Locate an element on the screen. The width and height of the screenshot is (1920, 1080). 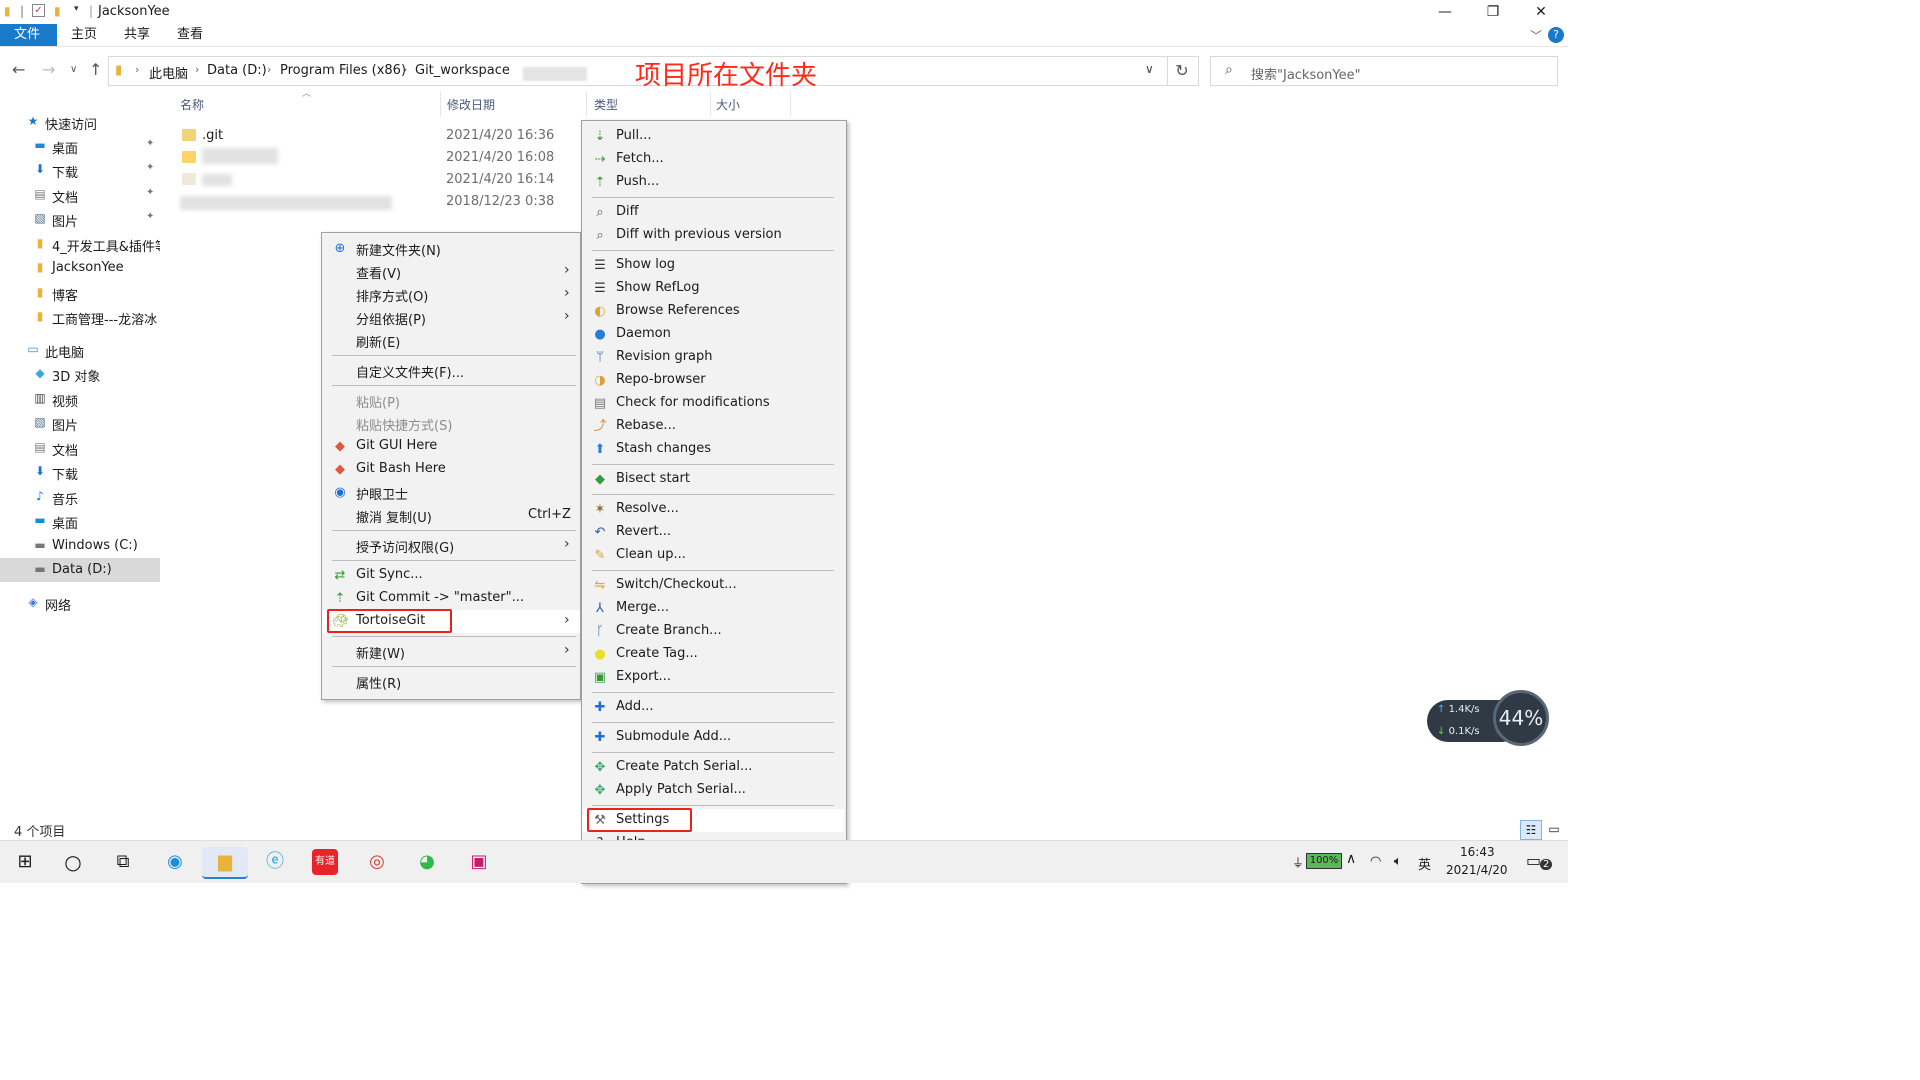
menu-item: ● Daemon is located at coordinates (713, 334).